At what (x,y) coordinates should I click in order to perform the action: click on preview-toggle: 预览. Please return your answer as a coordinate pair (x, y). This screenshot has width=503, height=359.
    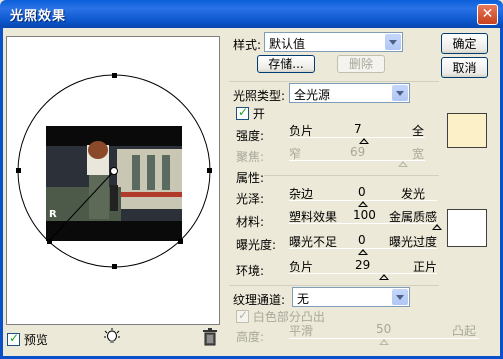
    Looking at the image, I should click on (27, 339).